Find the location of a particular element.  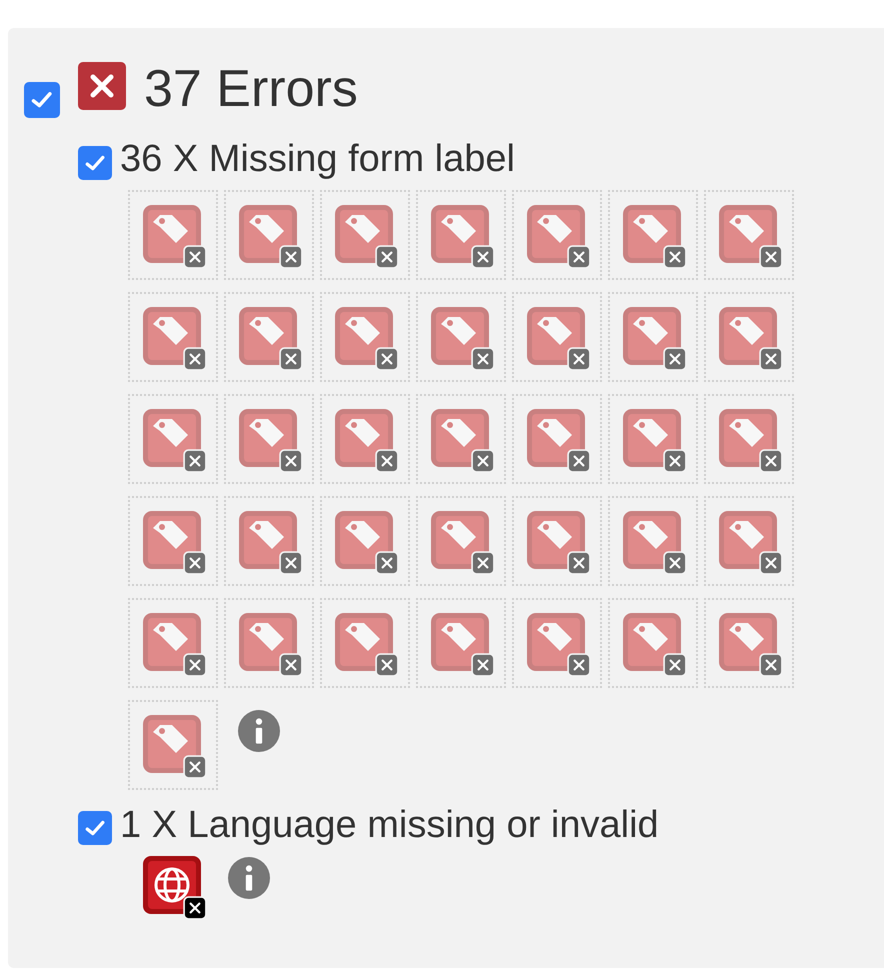

error-group-label: 36 X Missing form label is located at coordinates (317, 159).